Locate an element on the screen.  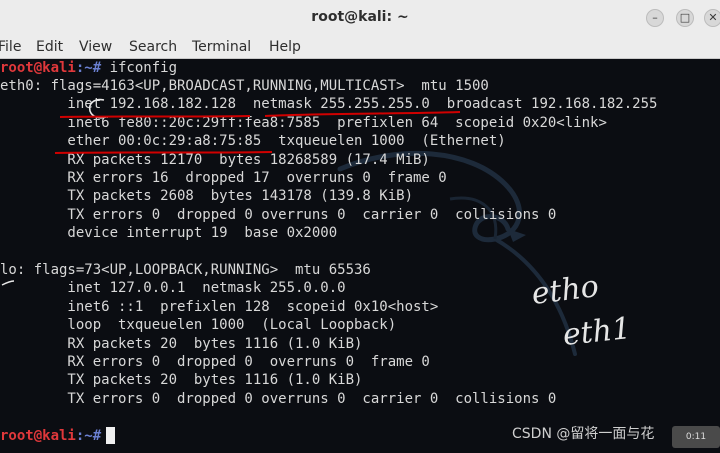
maximize-button: □ is located at coordinates (685, 18).